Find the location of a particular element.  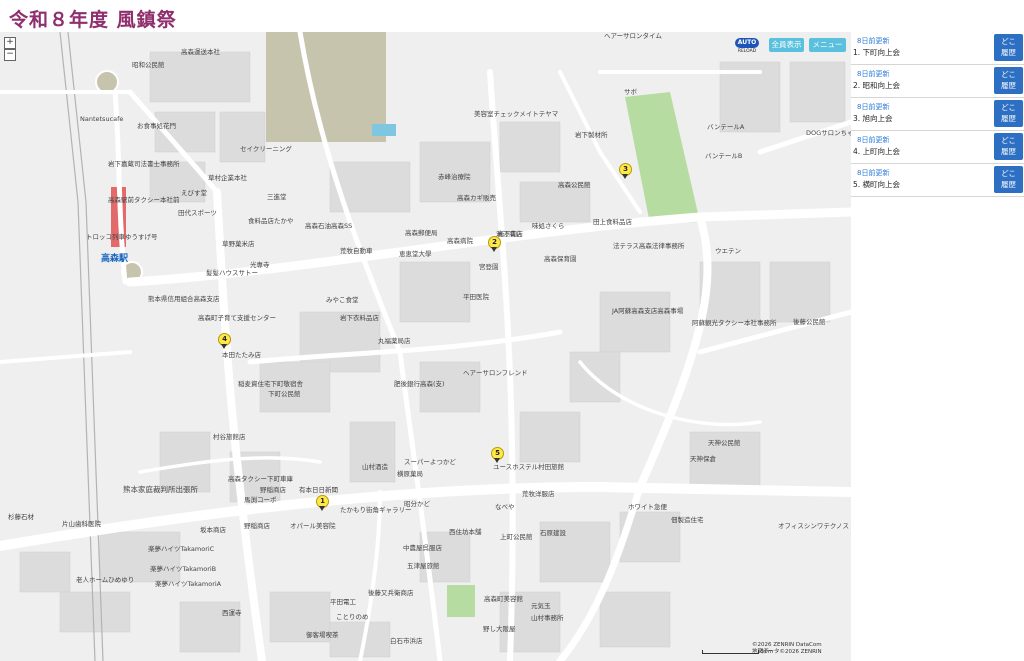

page-title: 令和８年度 風鎮祭 is located at coordinates (93, 20).